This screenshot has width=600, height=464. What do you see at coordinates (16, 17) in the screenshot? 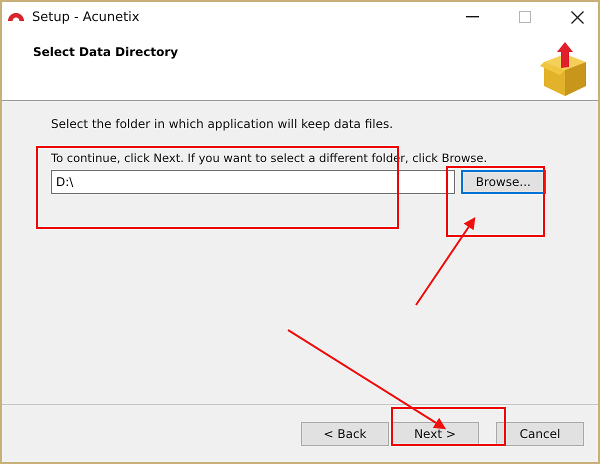
I see `app-logo-icon` at bounding box center [16, 17].